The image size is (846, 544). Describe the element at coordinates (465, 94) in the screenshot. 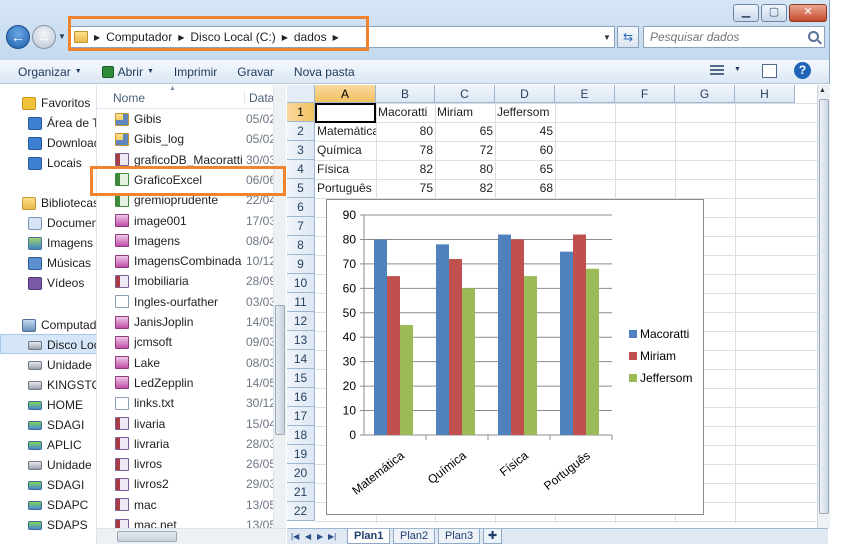

I see `column-header-c: C` at that location.